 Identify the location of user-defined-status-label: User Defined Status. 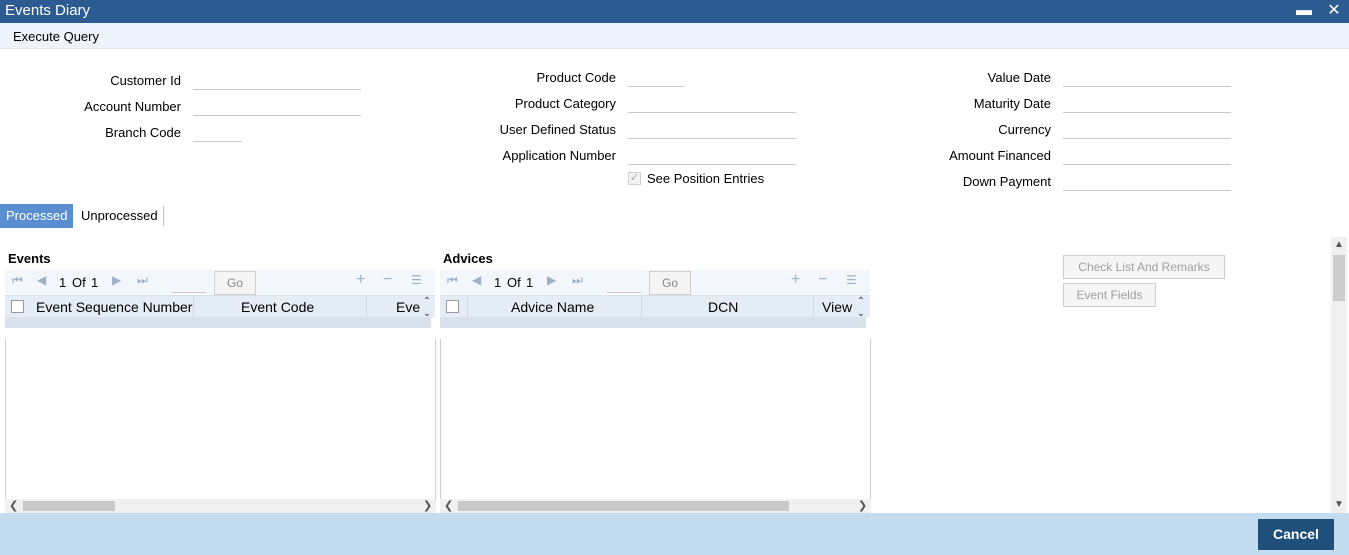
(557, 129).